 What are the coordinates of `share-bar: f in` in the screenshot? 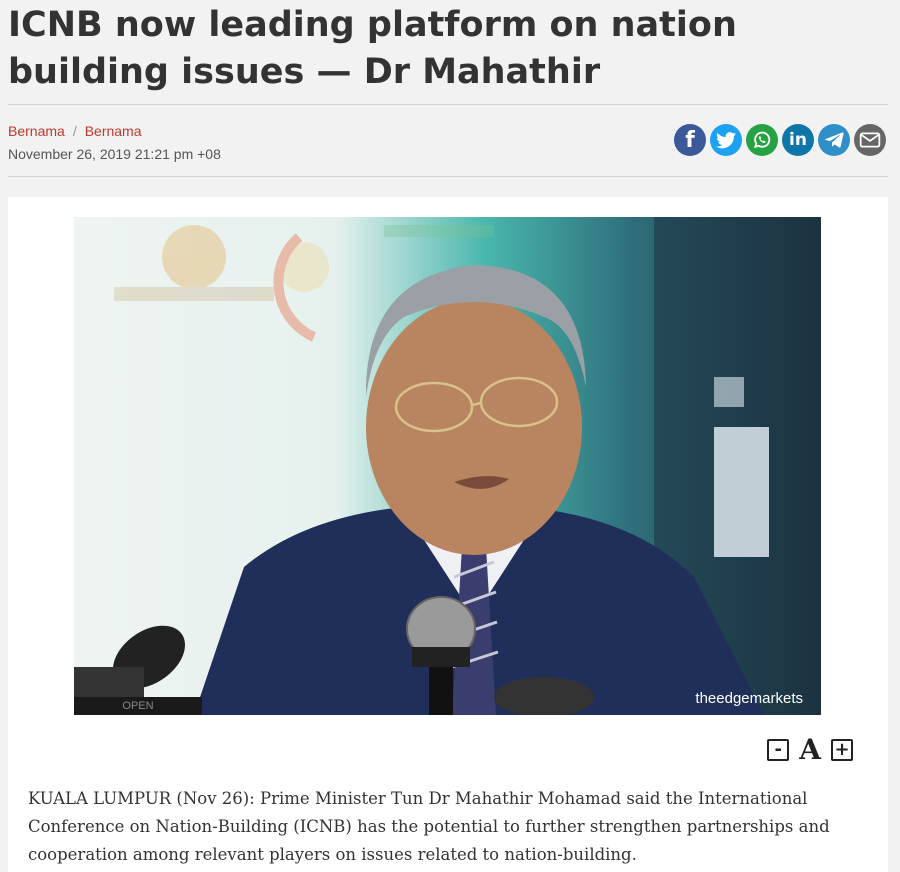 It's located at (780, 140).